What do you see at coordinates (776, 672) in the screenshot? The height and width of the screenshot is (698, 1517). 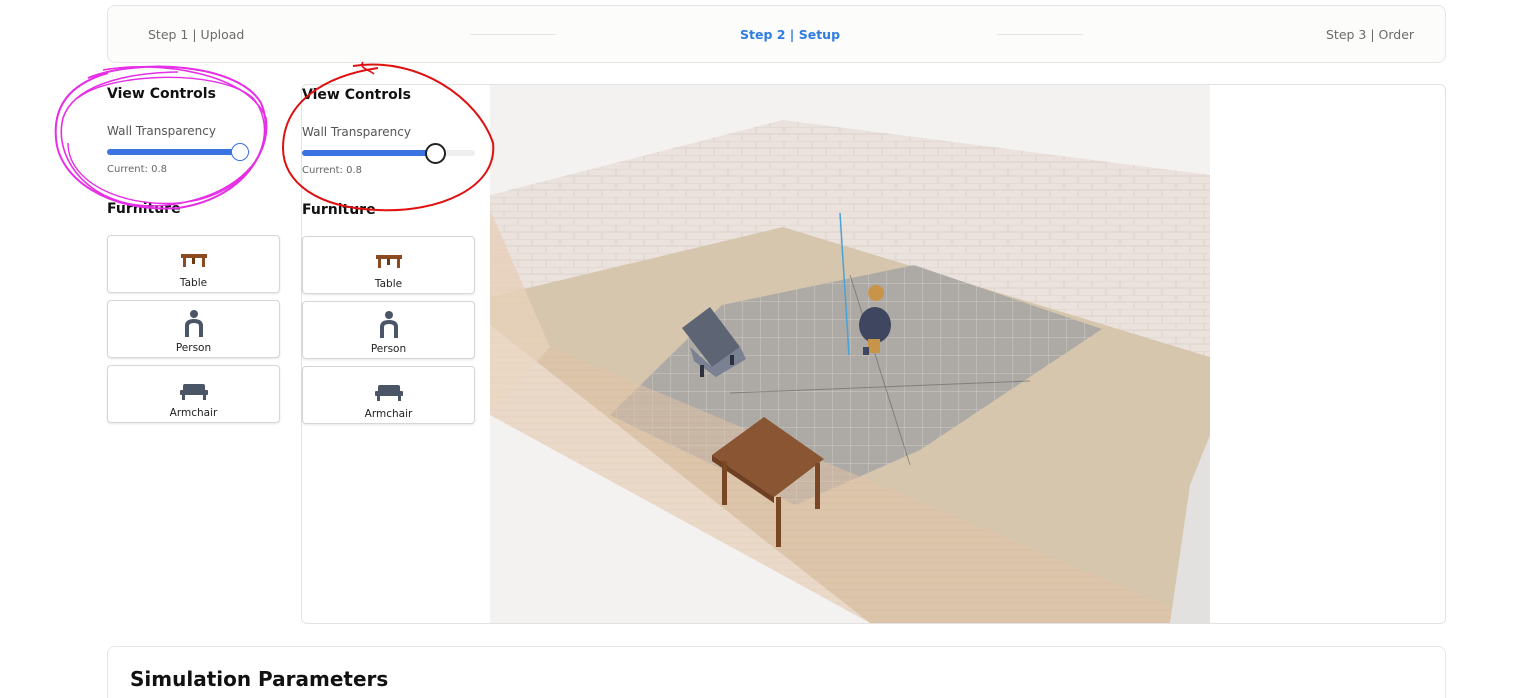 I see `simulation-parameters-card: Simulation Parameters` at bounding box center [776, 672].